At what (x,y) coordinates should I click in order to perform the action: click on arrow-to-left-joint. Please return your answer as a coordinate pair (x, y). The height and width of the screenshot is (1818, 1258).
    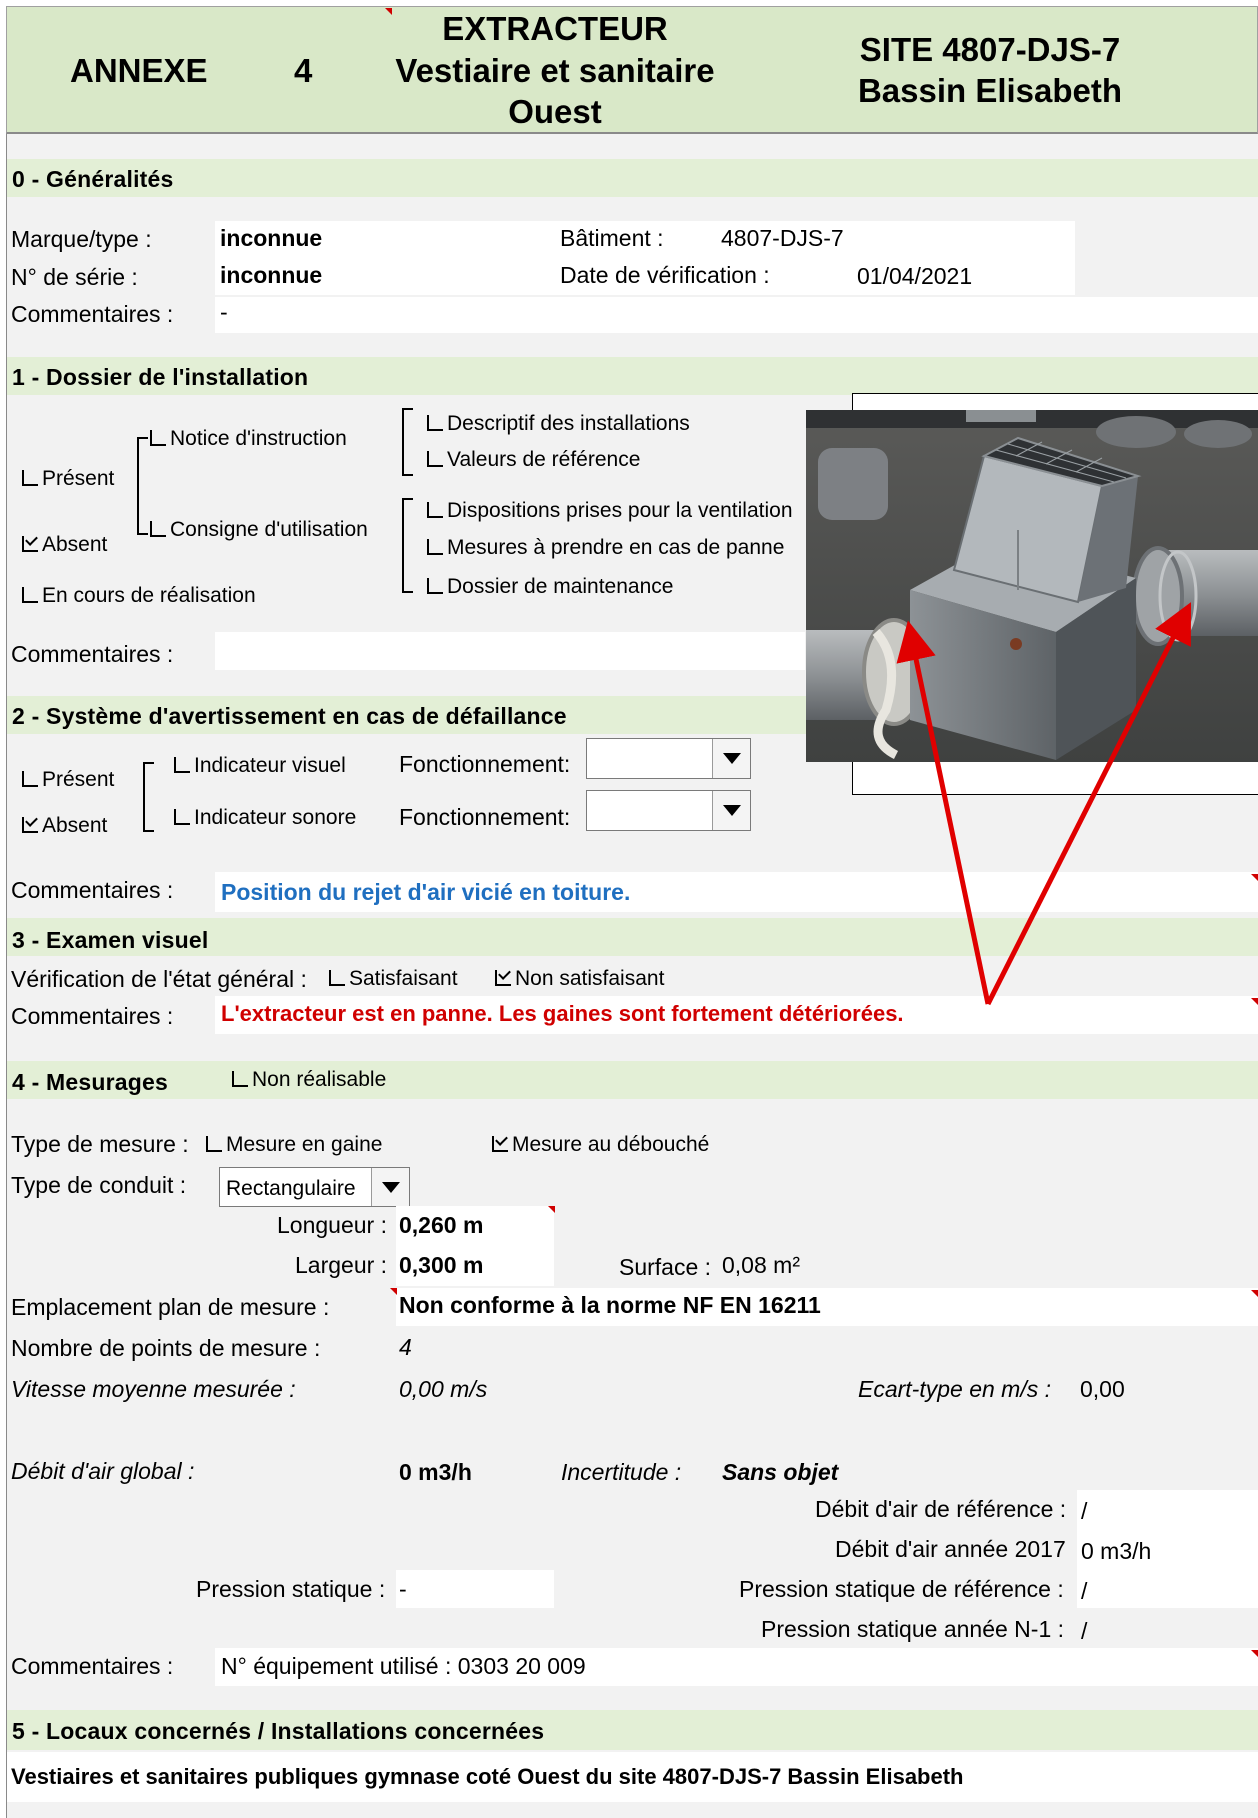
    Looking at the image, I should click on (943, 812).